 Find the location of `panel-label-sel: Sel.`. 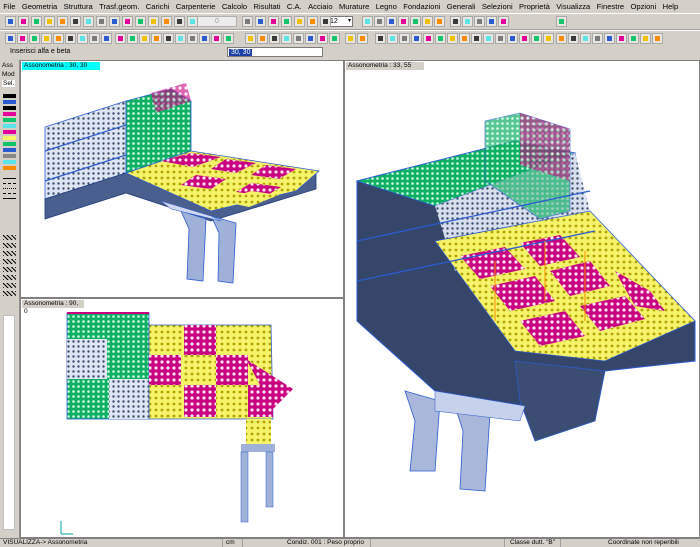

panel-label-sel: Sel. is located at coordinates (9, 83).